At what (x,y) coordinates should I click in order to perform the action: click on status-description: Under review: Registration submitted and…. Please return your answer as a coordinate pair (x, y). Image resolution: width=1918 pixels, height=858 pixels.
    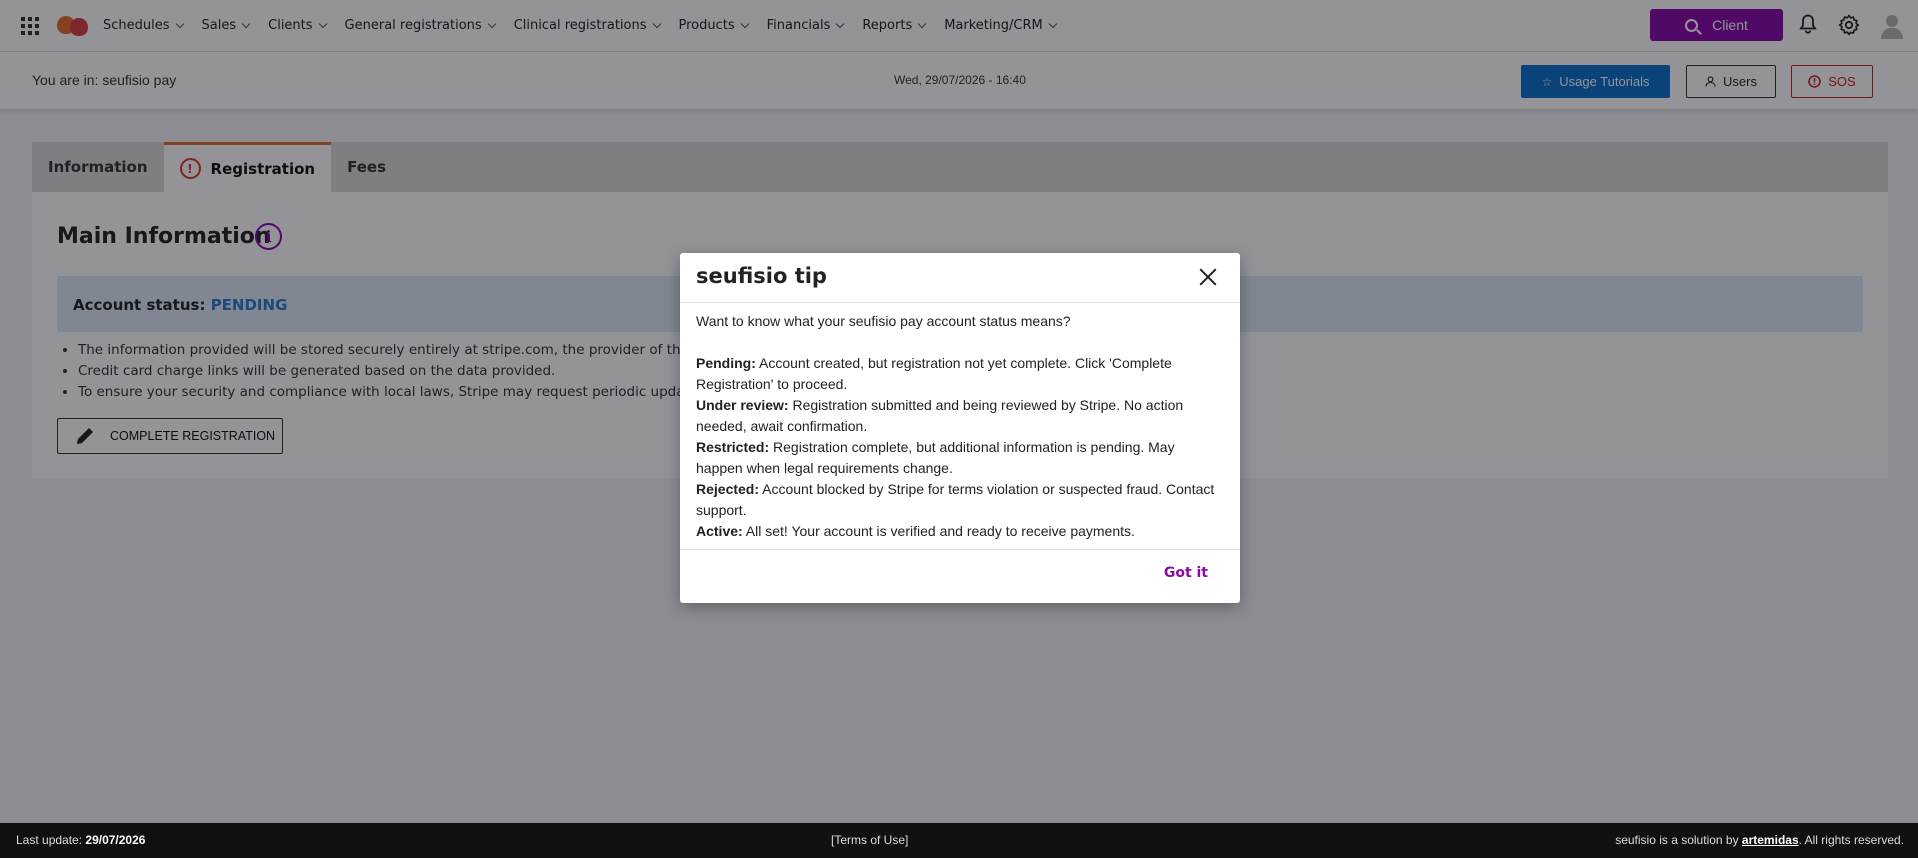
    Looking at the image, I should click on (940, 415).